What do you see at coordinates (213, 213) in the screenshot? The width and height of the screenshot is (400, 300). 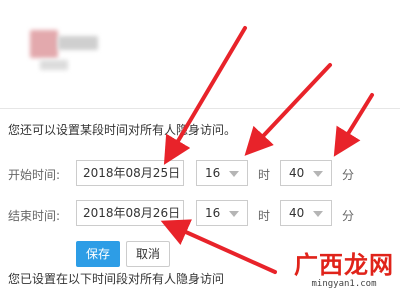 I see `end-hour-value: 16` at bounding box center [213, 213].